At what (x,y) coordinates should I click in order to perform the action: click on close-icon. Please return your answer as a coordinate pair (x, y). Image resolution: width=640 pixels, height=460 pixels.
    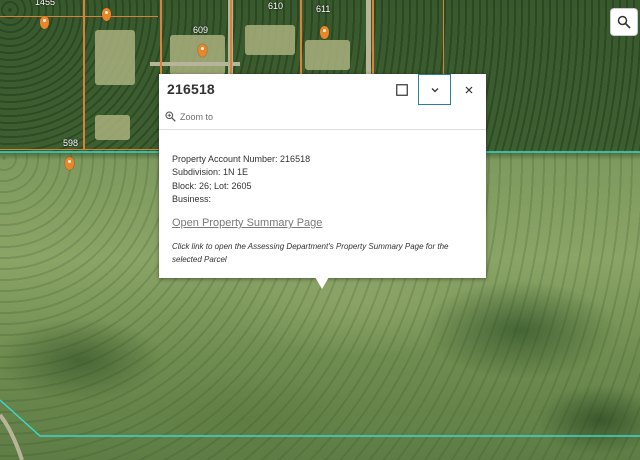
    Looking at the image, I should click on (468, 89).